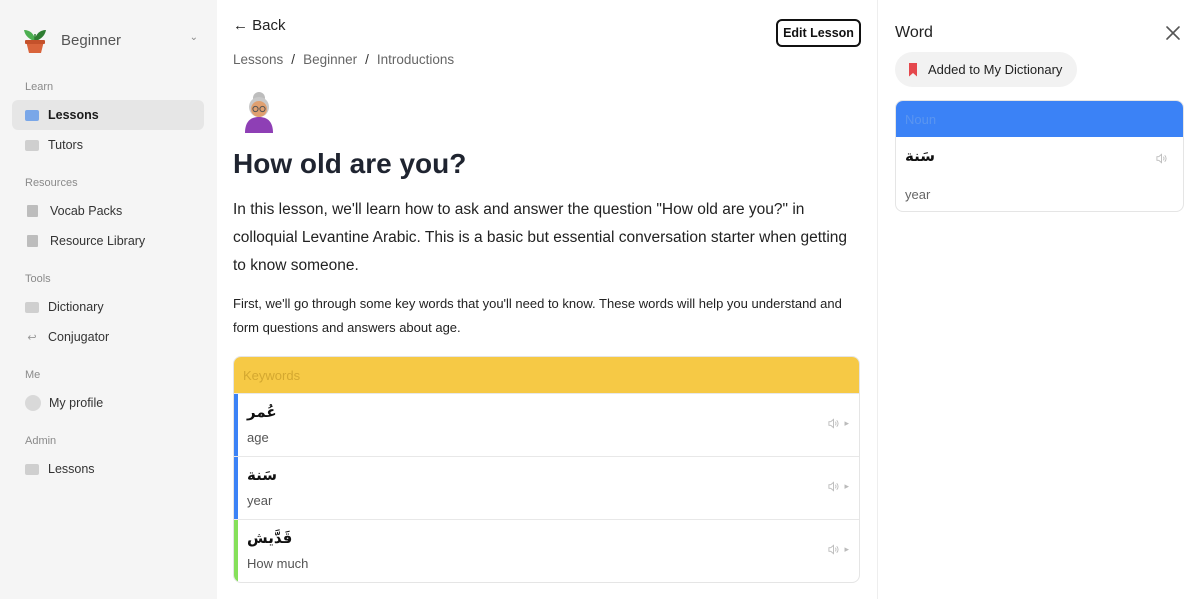  What do you see at coordinates (1039, 156) in the screenshot?
I see `word-card: Noun سَنة year` at bounding box center [1039, 156].